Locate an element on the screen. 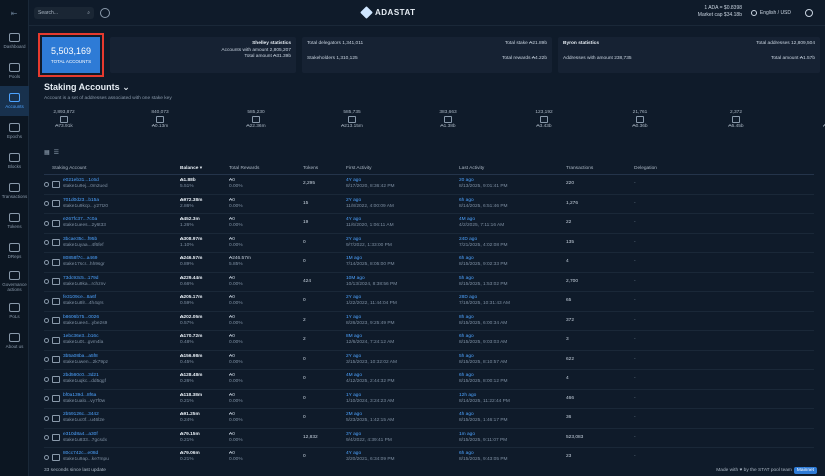  sidebar-item-label: Epochs is located at coordinates (14, 136).